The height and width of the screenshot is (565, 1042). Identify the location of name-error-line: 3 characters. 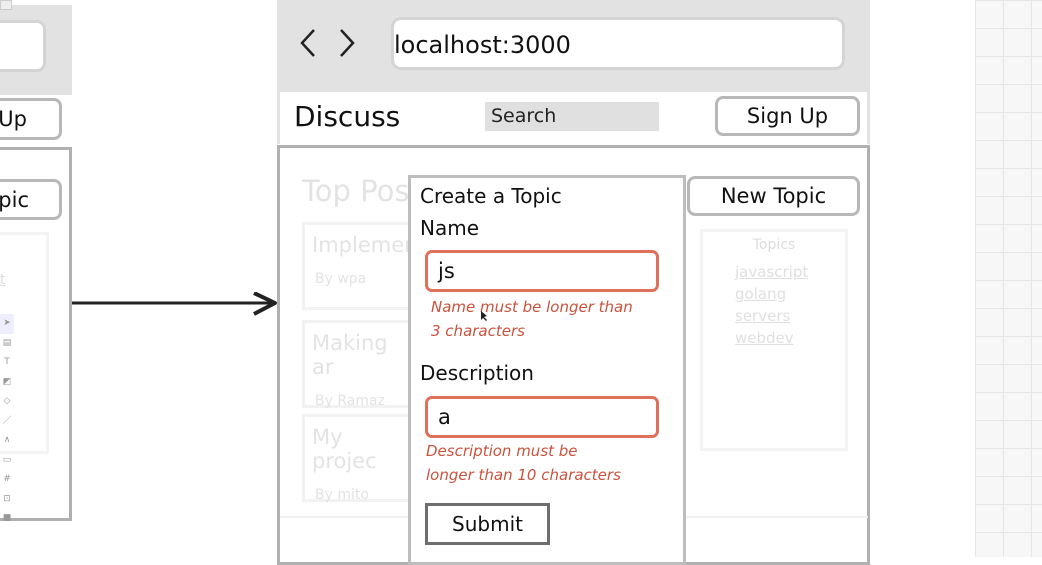
(478, 331).